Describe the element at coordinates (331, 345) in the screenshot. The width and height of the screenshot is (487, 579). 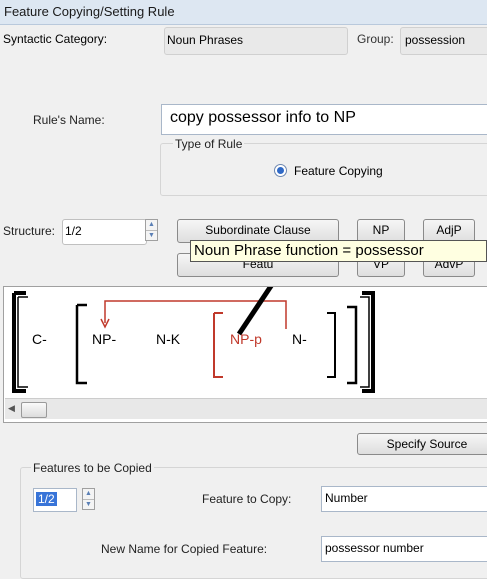
I see `inner-right-bracket` at that location.